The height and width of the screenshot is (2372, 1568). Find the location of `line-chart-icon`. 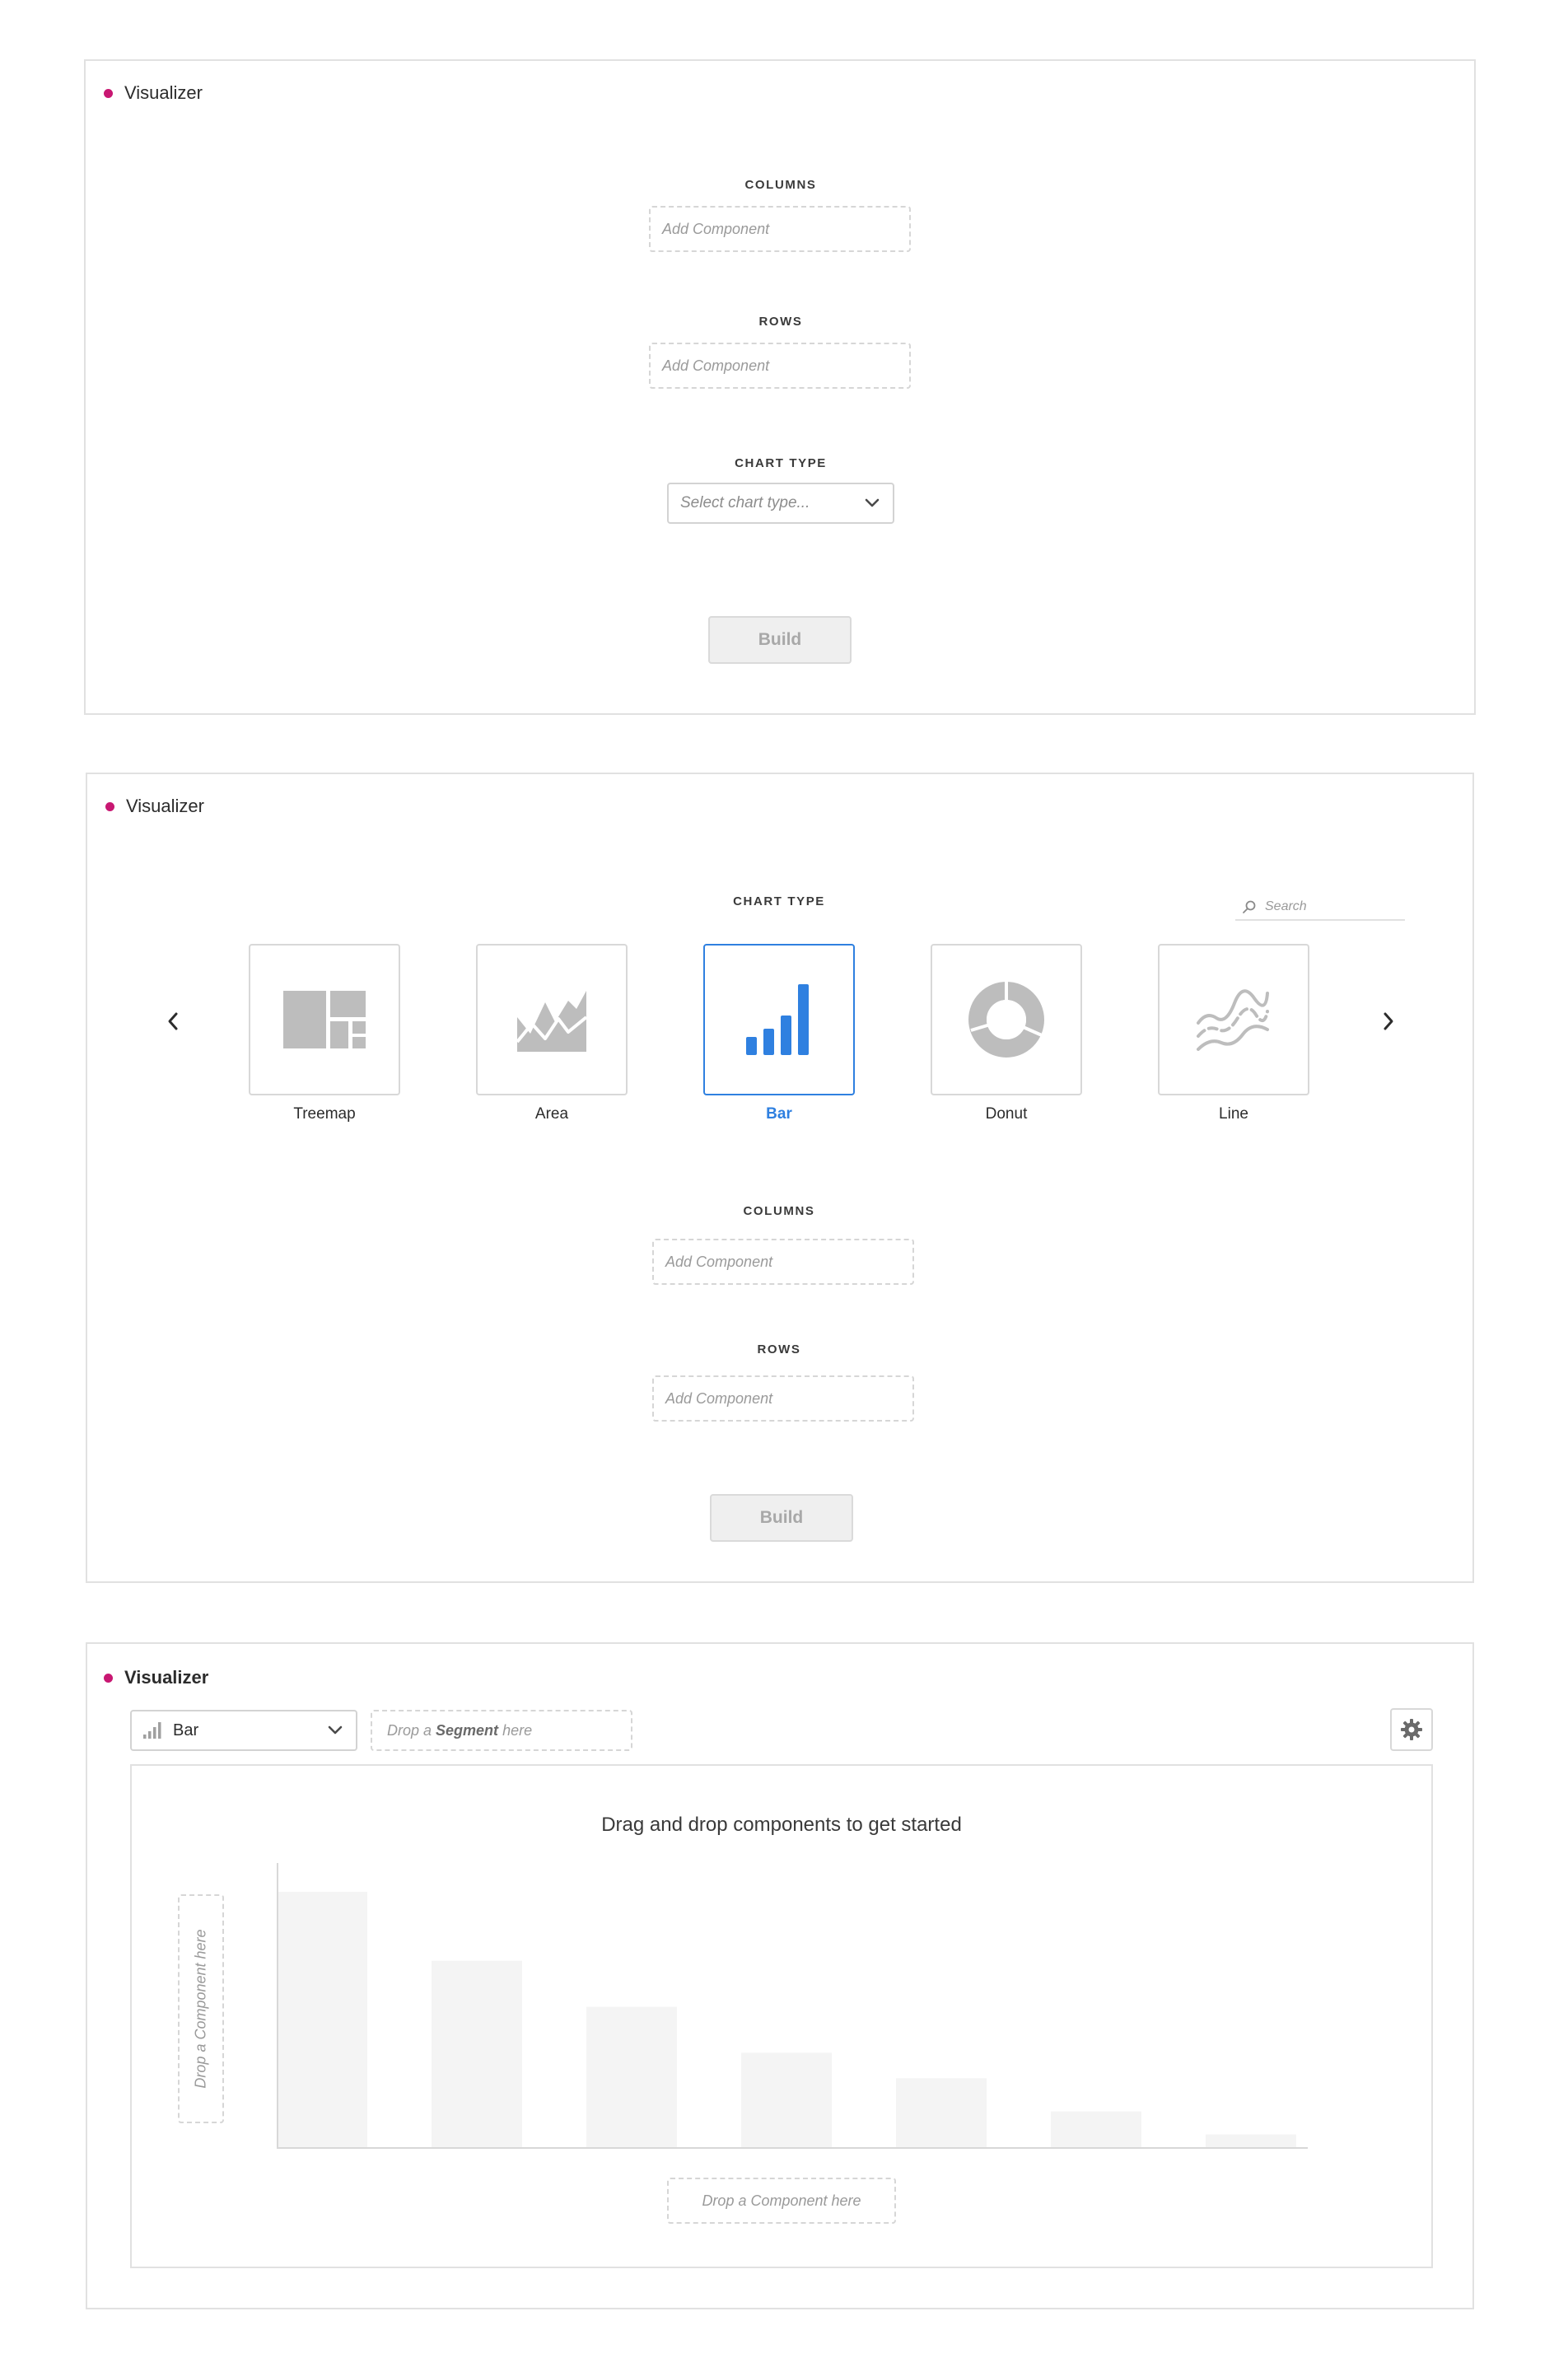

line-chart-icon is located at coordinates (1233, 1020).